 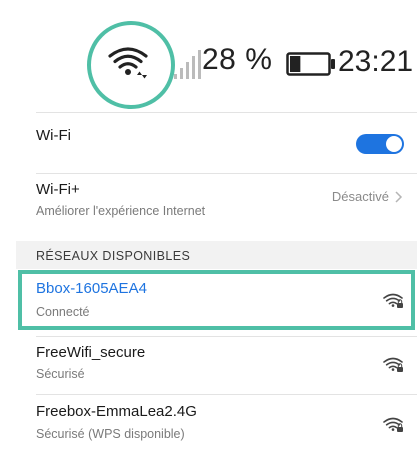 What do you see at coordinates (110, 434) in the screenshot?
I see `network-status: Sécurisé (WPS disponible)` at bounding box center [110, 434].